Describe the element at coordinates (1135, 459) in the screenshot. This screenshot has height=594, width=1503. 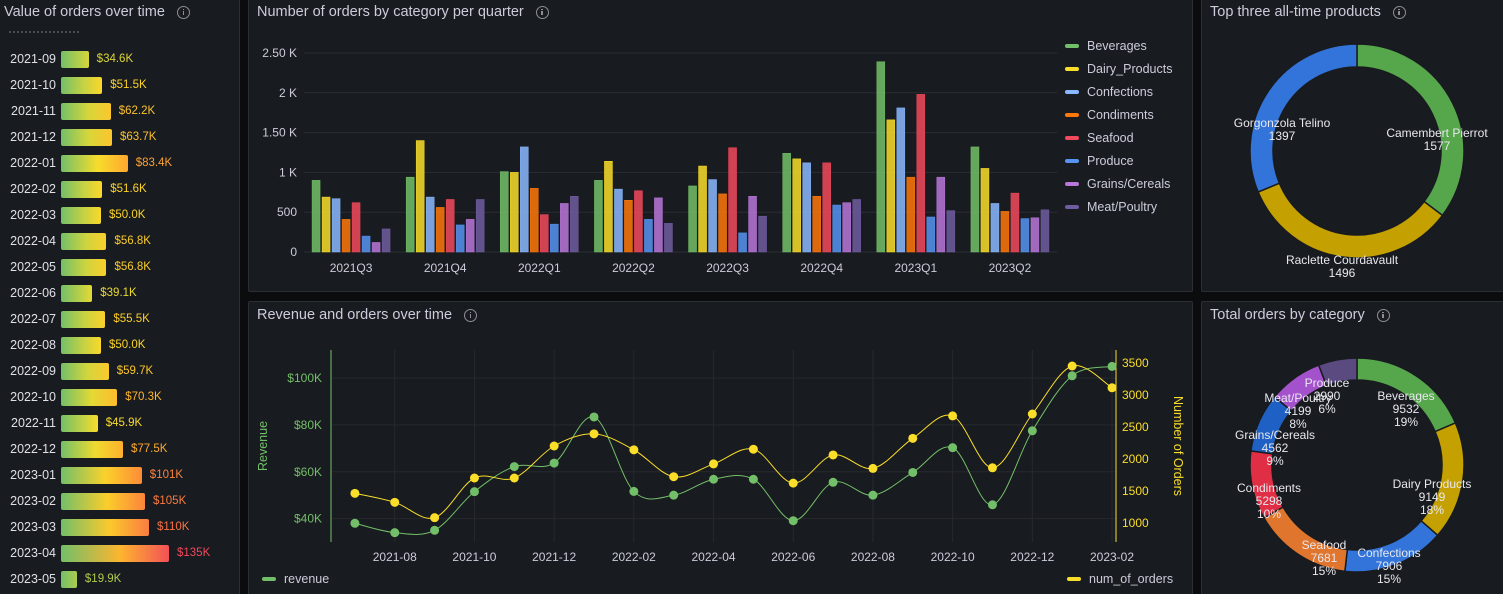
I see `line-chart-ytick-right: 2000` at that location.